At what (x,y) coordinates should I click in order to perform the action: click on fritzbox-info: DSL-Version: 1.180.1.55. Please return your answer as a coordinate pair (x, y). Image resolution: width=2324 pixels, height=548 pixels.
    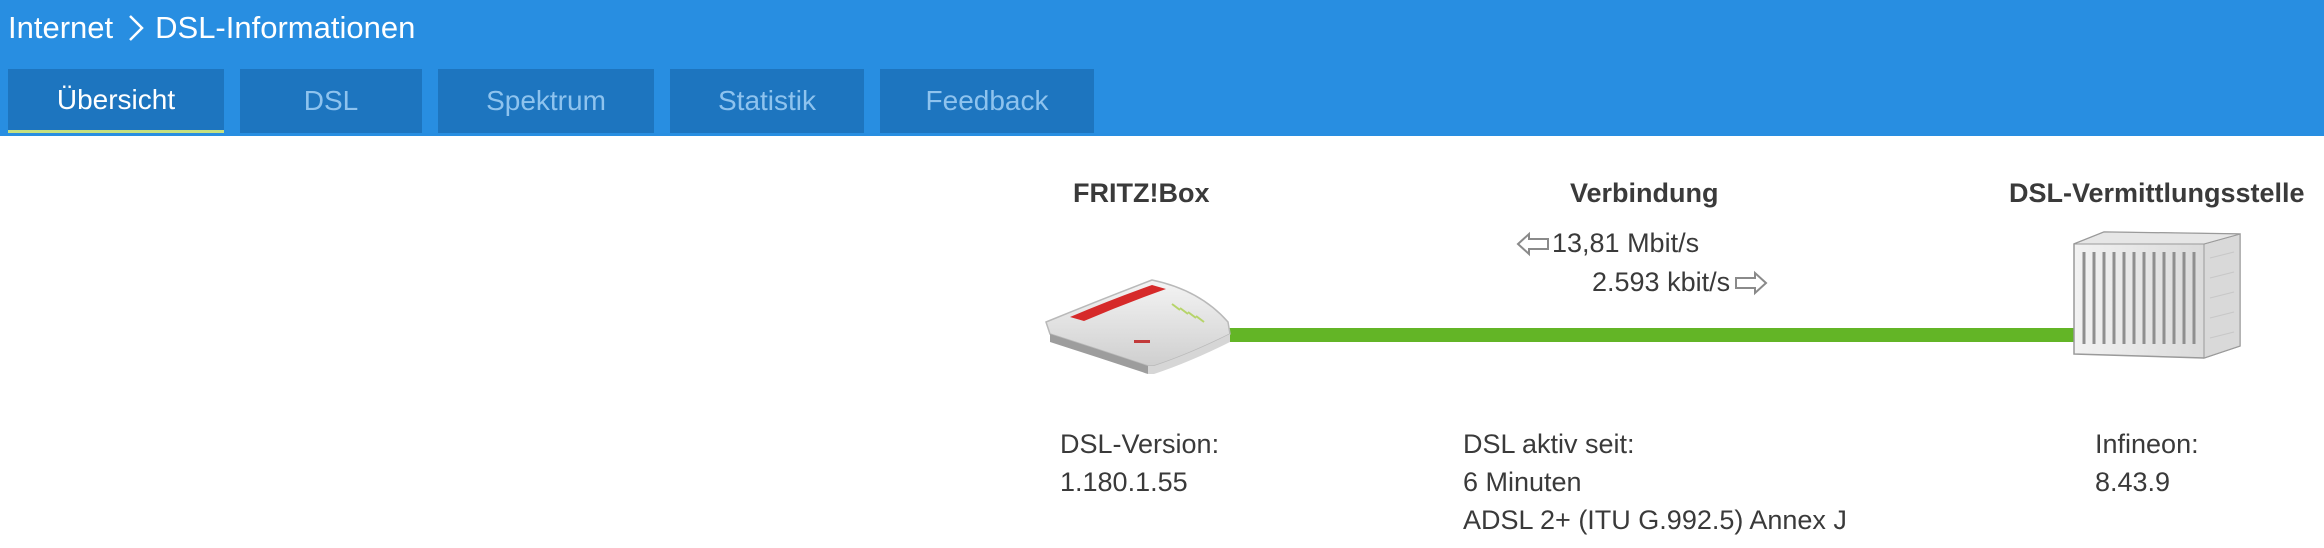
    Looking at the image, I should click on (1139, 463).